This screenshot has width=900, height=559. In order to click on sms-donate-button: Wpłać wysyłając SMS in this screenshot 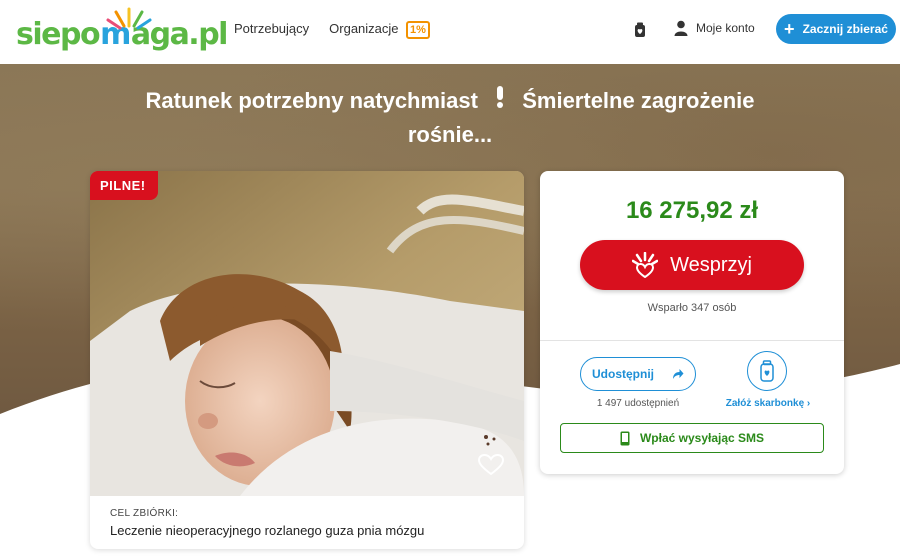, I will do `click(692, 438)`.